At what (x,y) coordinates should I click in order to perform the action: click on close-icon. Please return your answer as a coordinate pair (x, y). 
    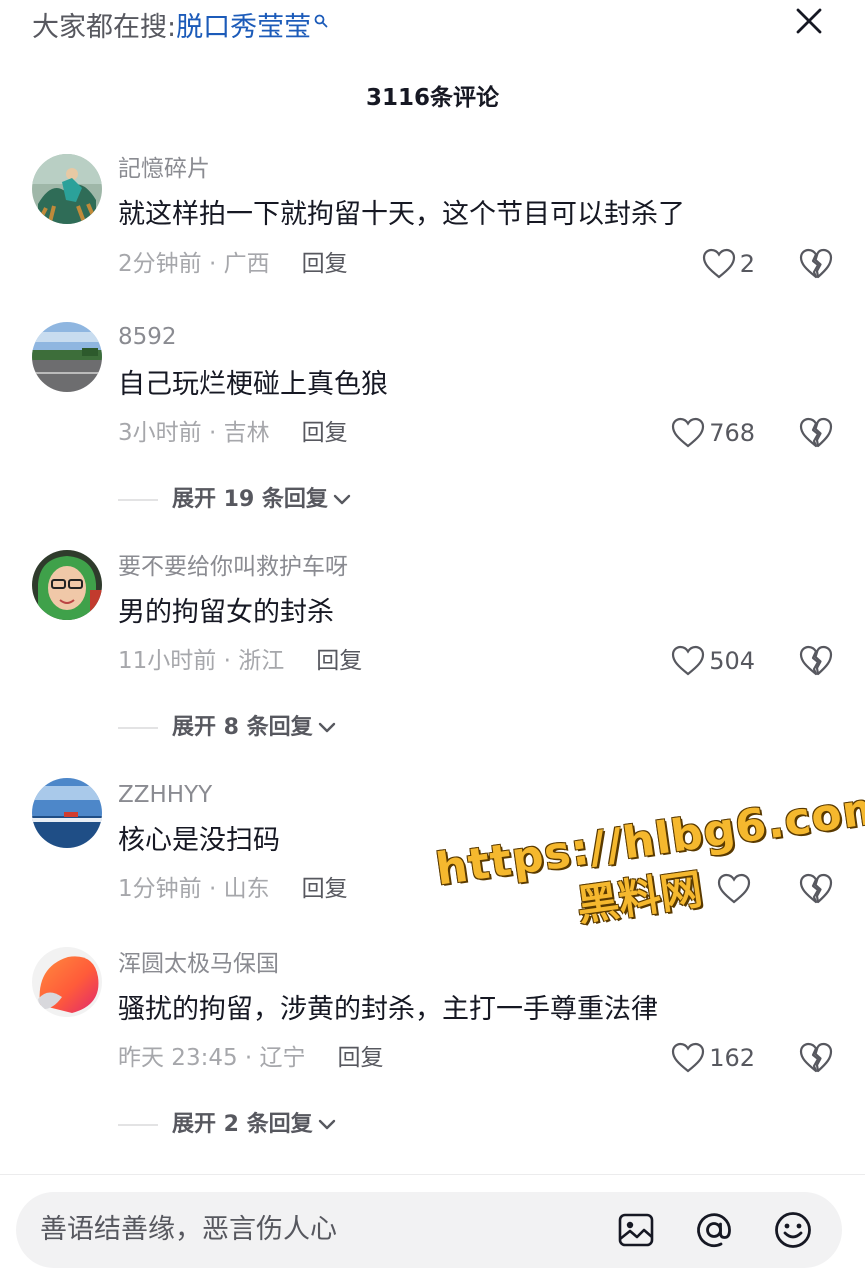
    Looking at the image, I should click on (809, 21).